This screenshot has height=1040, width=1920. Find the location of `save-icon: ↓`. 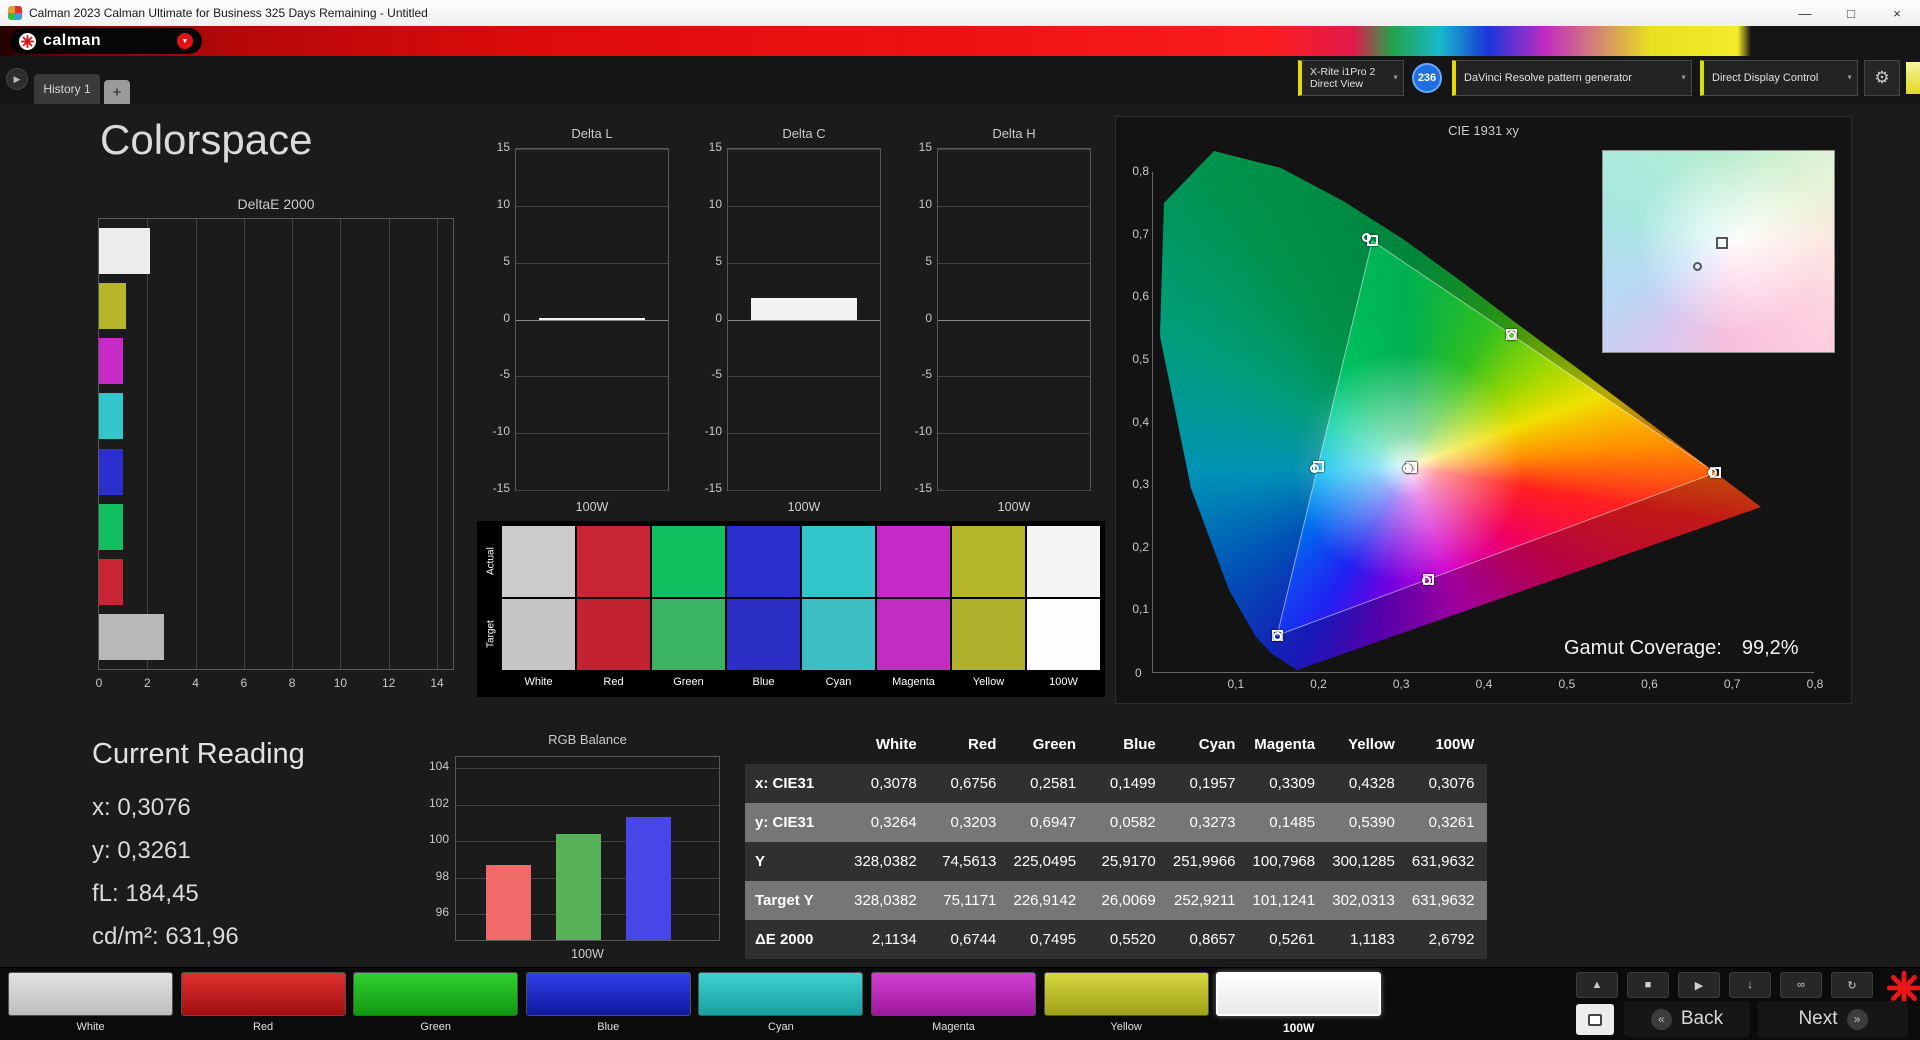

save-icon: ↓ is located at coordinates (1750, 985).